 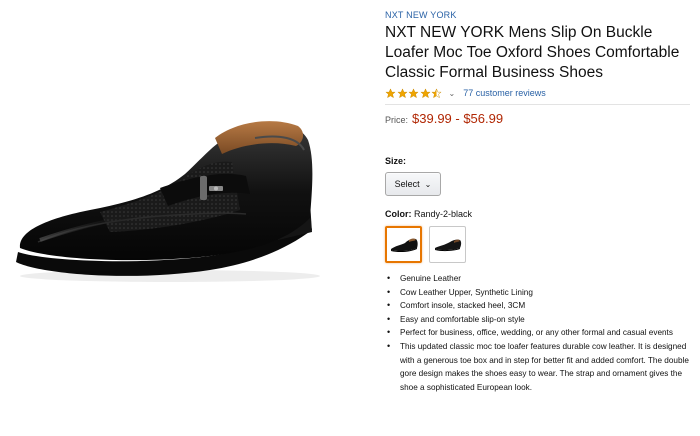 What do you see at coordinates (458, 118) in the screenshot?
I see `price-value: $39.99 - $56.99` at bounding box center [458, 118].